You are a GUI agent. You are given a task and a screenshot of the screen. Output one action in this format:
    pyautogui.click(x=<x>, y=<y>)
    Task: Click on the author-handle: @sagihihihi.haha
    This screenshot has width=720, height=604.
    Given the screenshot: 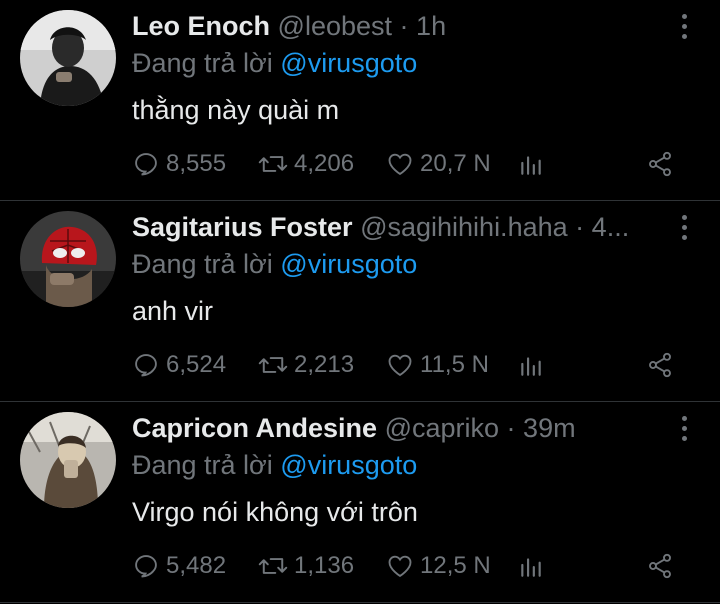 What is the action you would take?
    pyautogui.click(x=464, y=227)
    